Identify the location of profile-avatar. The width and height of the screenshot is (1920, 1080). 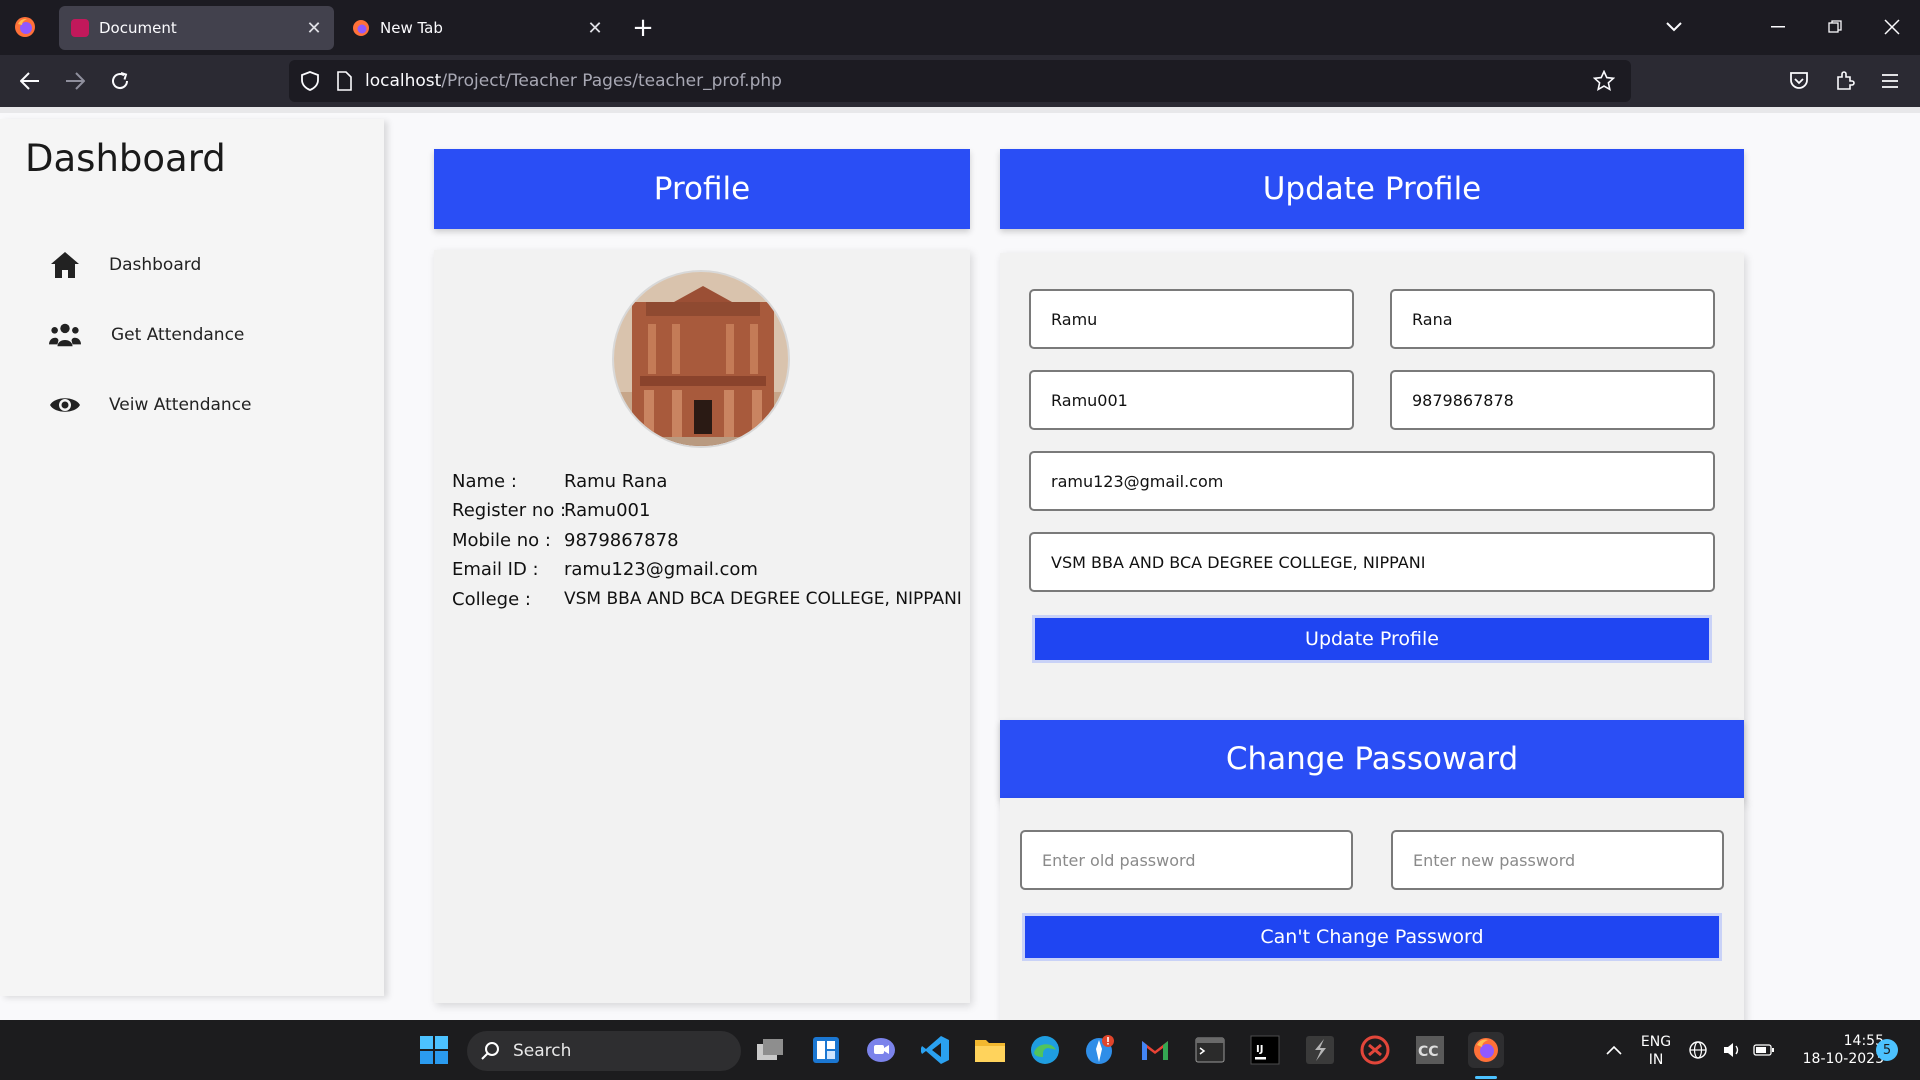
(701, 359).